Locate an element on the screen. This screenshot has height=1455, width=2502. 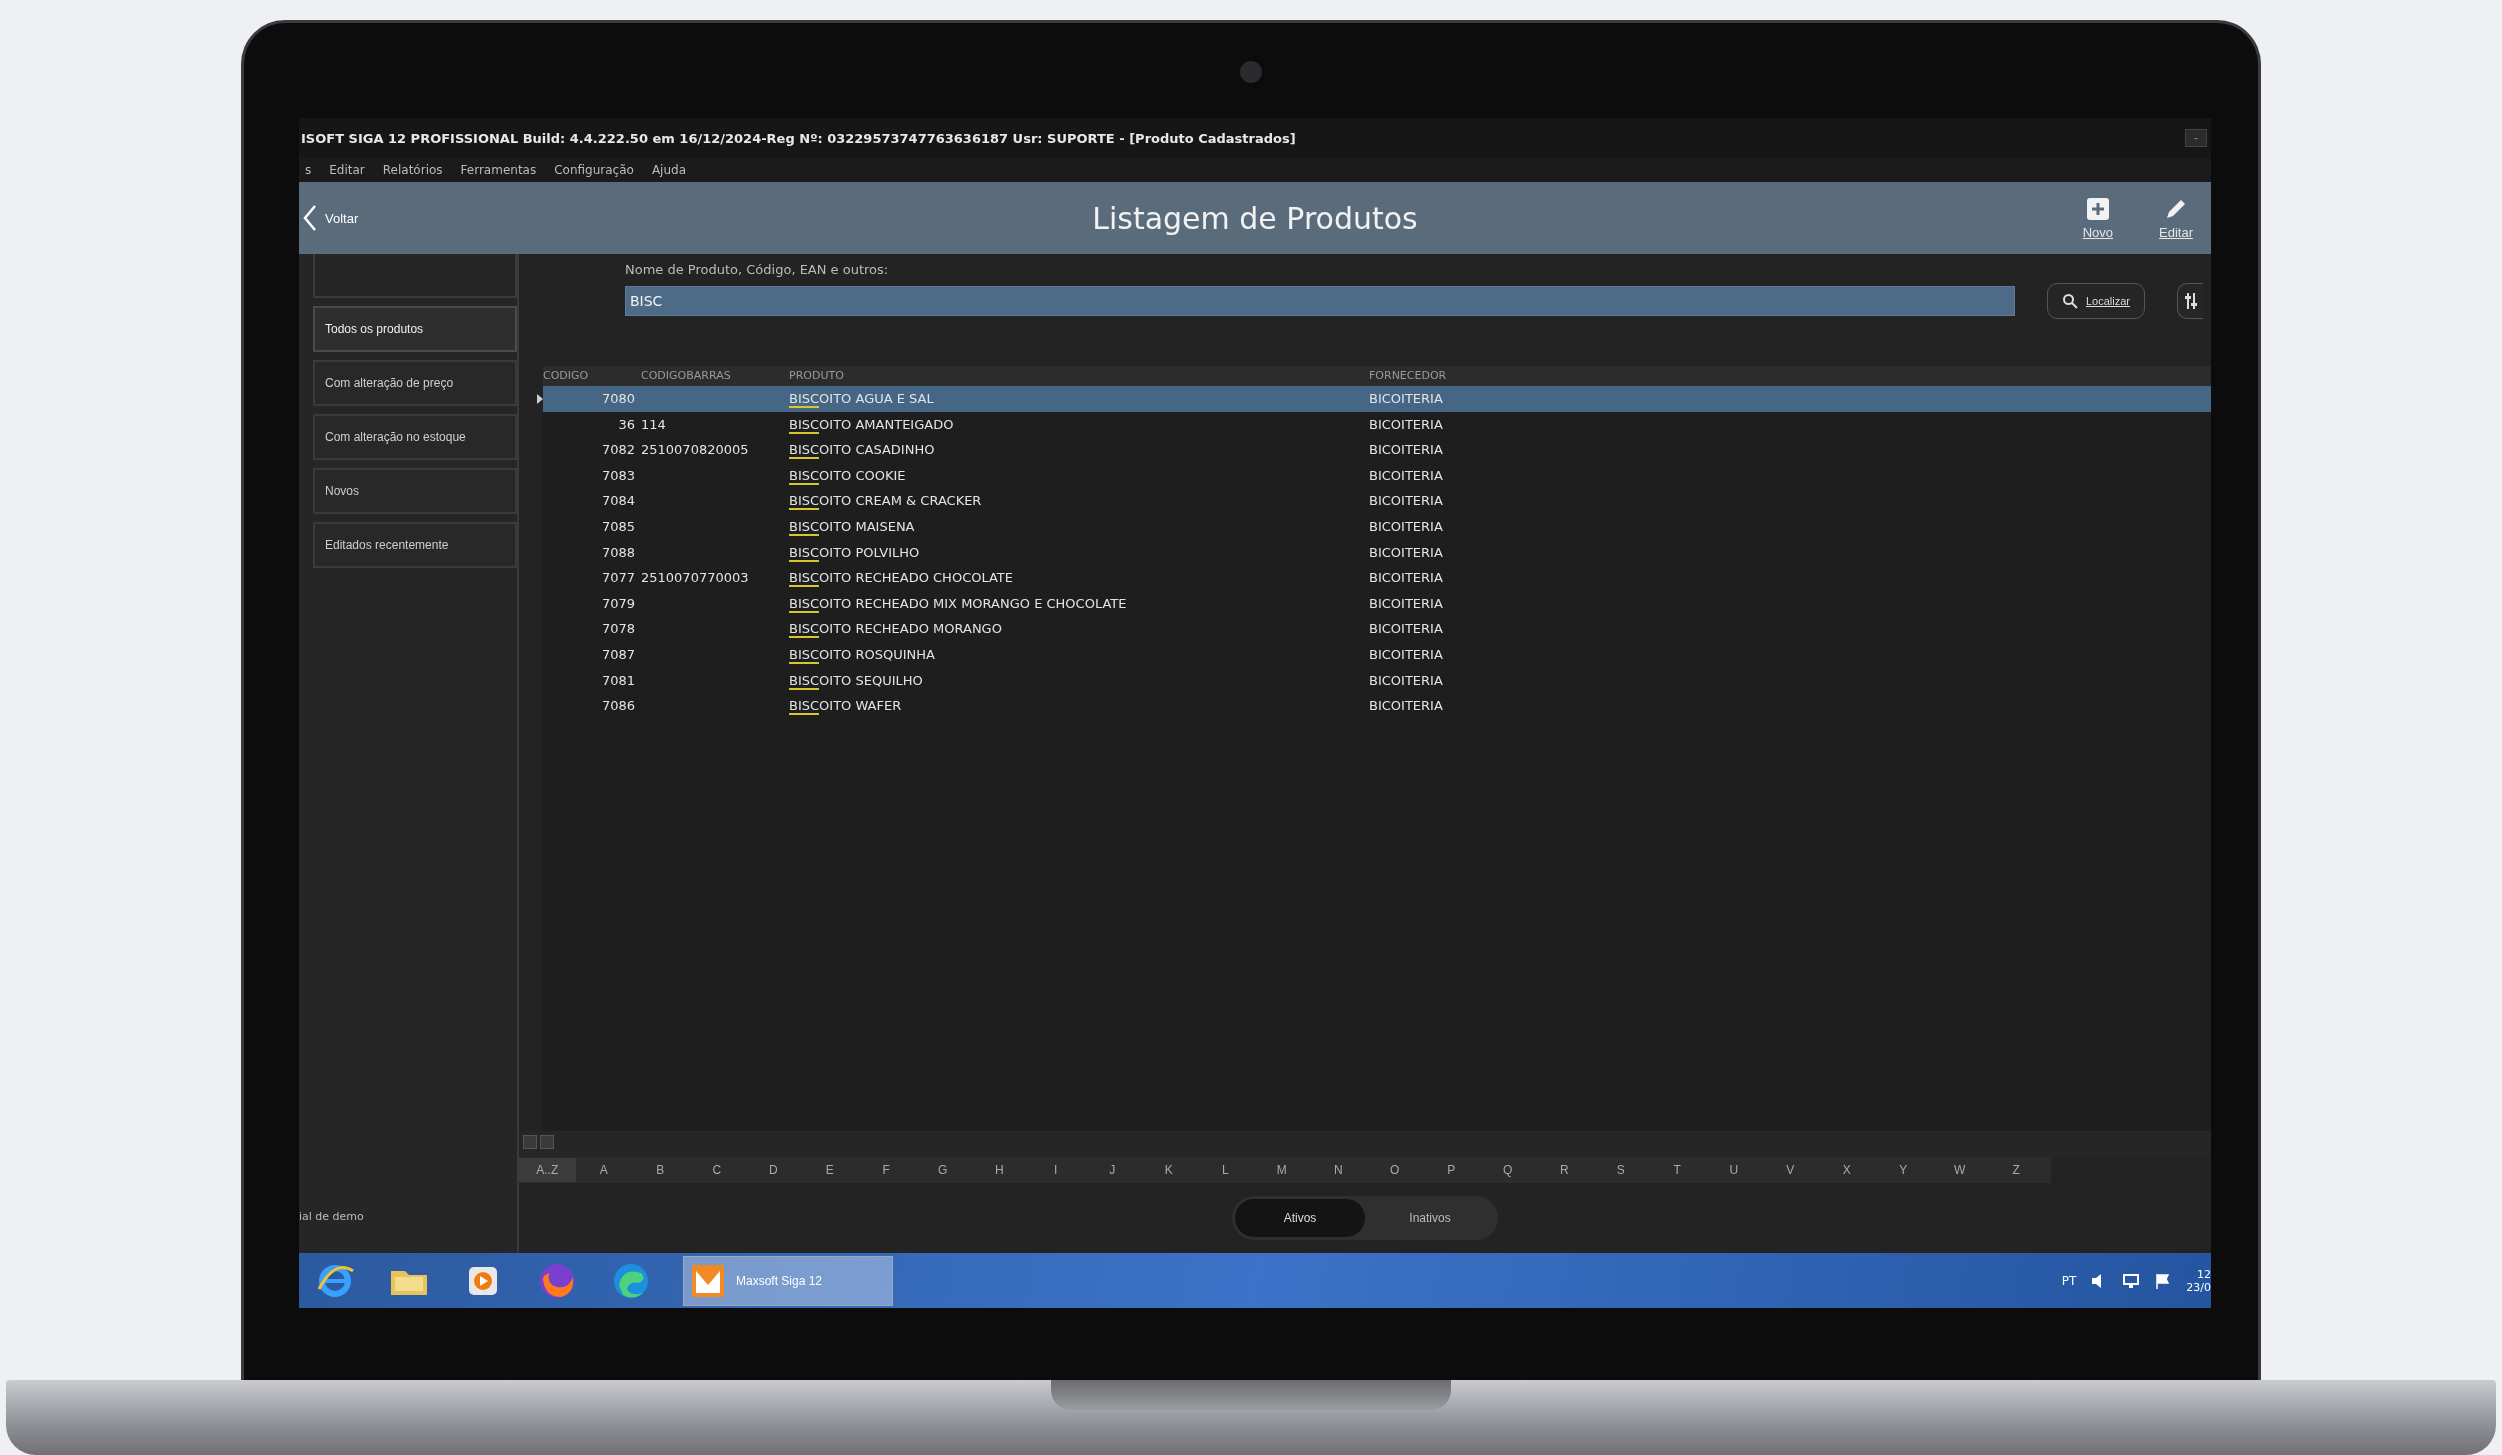
letter-filter: Y is located at coordinates (1903, 1170).